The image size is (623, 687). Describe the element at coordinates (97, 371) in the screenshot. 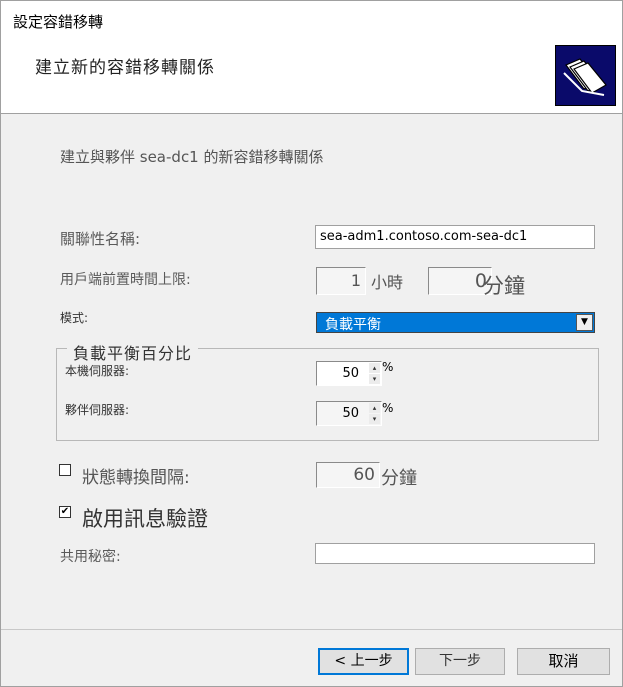

I see `local-server-label: 本機伺服器:` at that location.